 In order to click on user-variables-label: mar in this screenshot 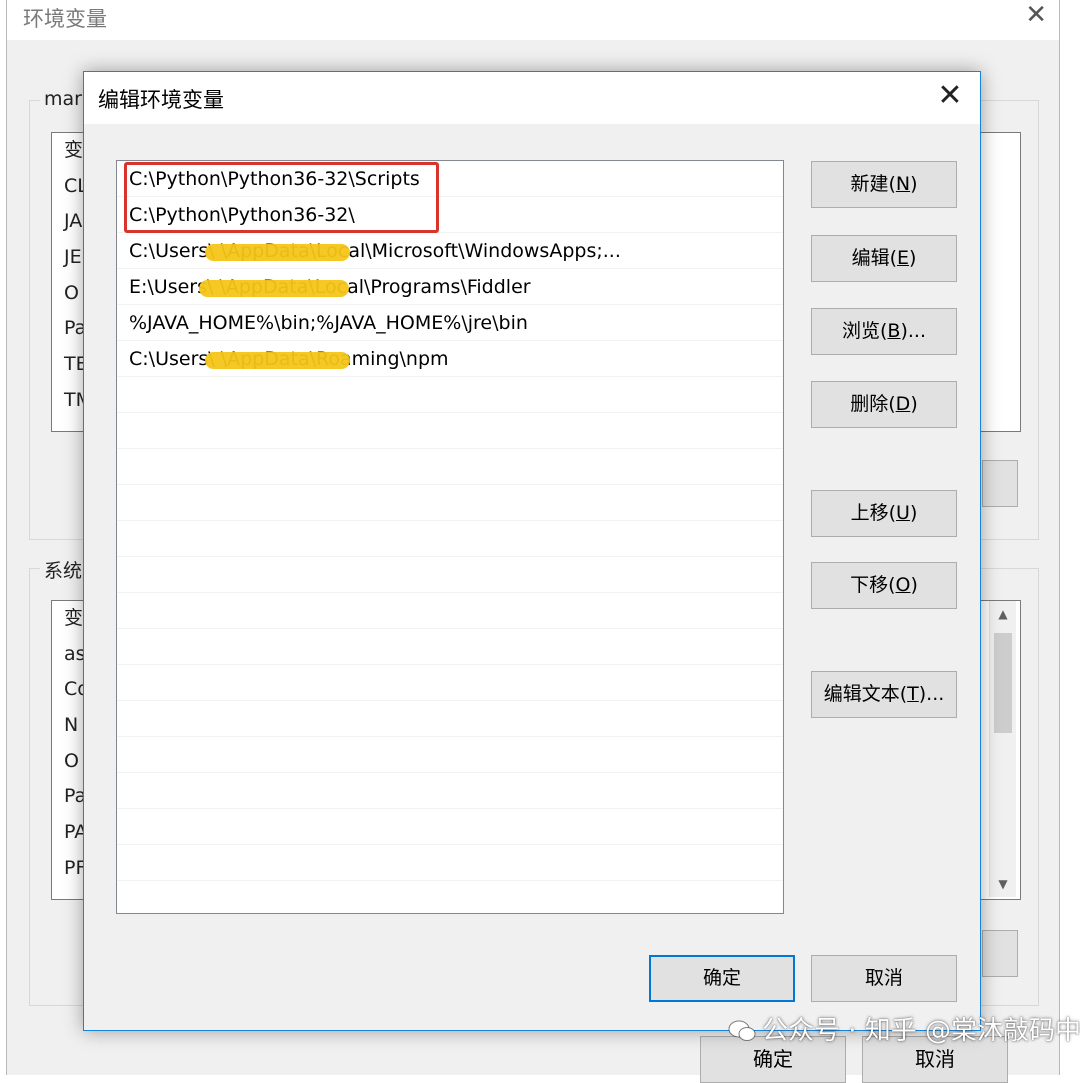, I will do `click(63, 99)`.